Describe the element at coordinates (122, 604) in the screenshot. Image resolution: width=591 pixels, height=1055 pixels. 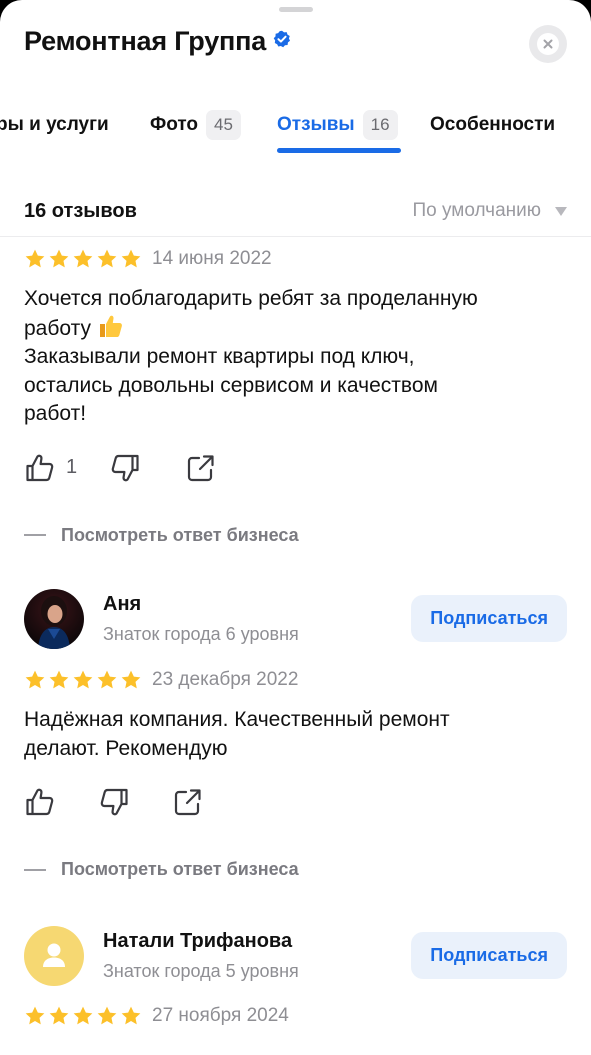
I see `author-name: Аня` at that location.